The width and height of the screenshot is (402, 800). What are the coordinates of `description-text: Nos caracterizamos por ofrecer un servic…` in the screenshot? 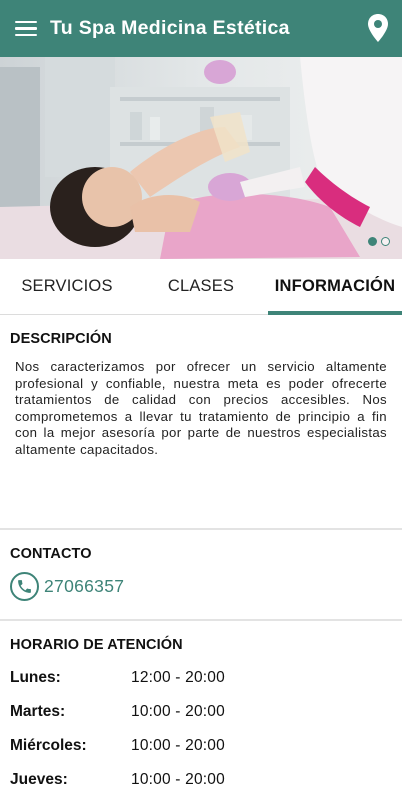 It's located at (201, 408).